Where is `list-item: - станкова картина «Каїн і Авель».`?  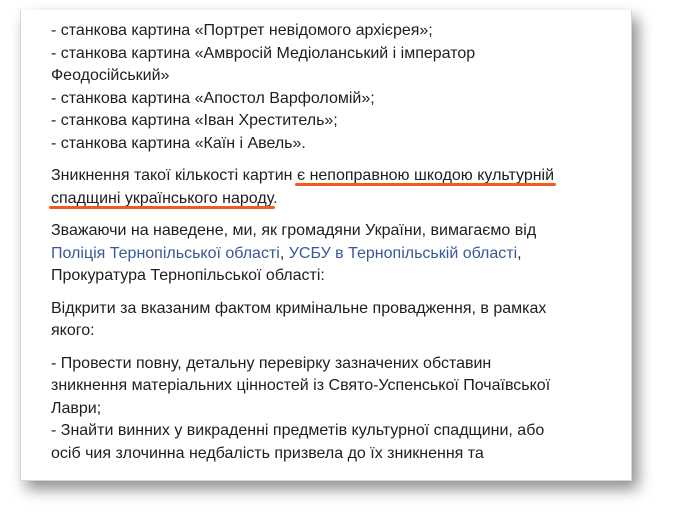 list-item: - станкова картина «Каїн і Авель». is located at coordinates (178, 143).